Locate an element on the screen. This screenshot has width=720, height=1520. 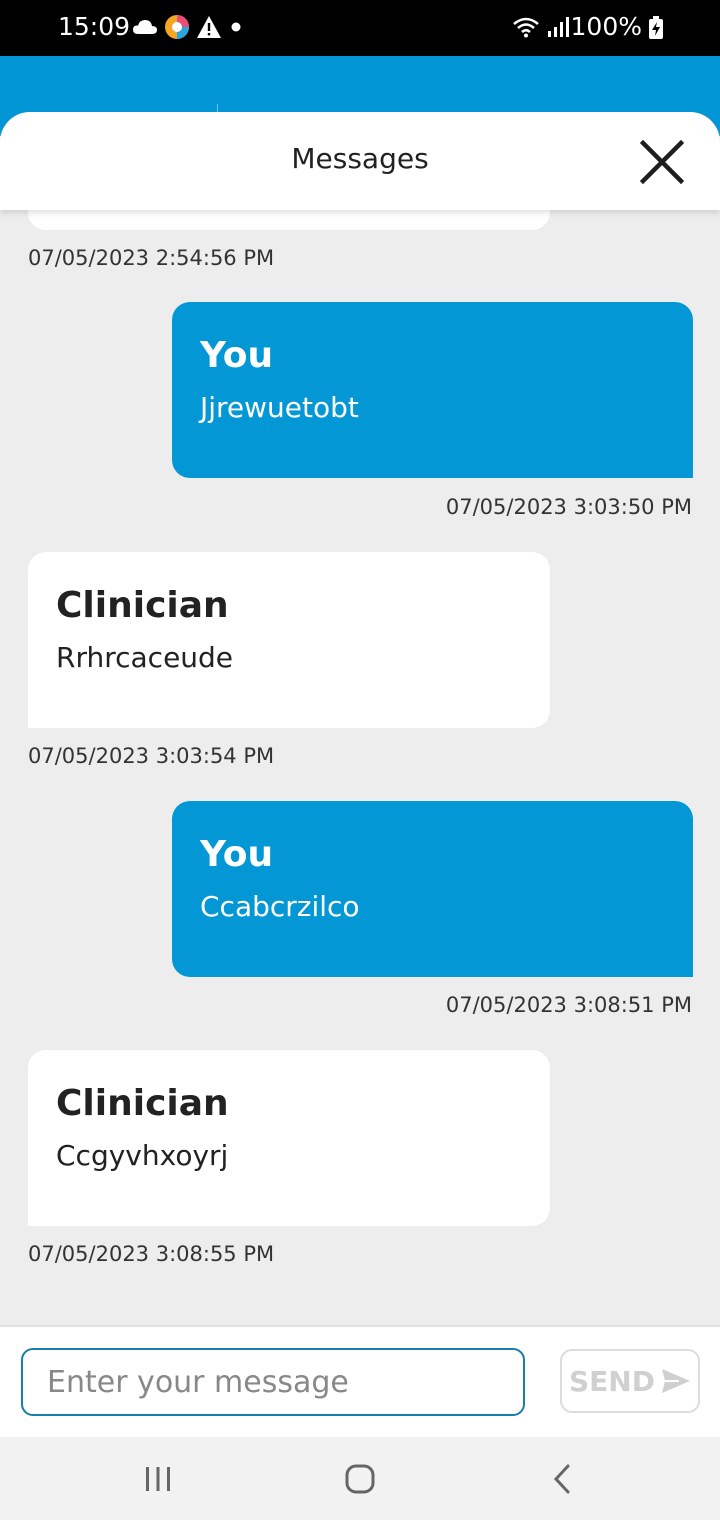
message-timestamp: 07/05/2023 3:08:55 PM is located at coordinates (151, 1254).